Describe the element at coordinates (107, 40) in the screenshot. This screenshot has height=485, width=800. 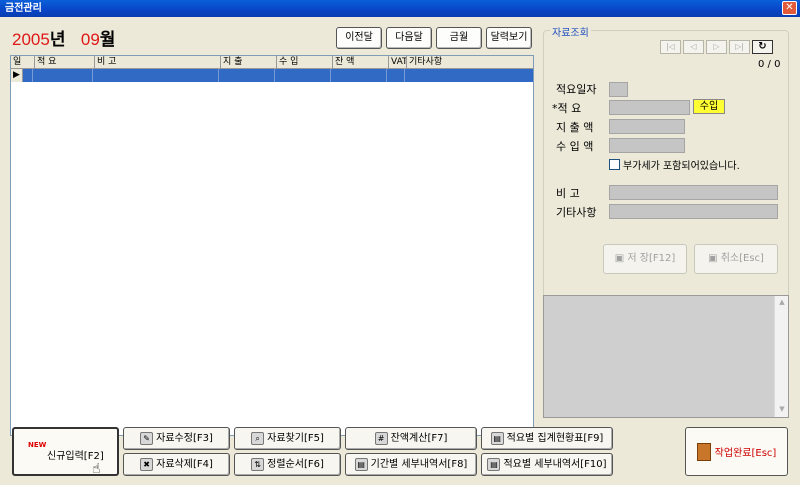
I see `month-unit: 월` at that location.